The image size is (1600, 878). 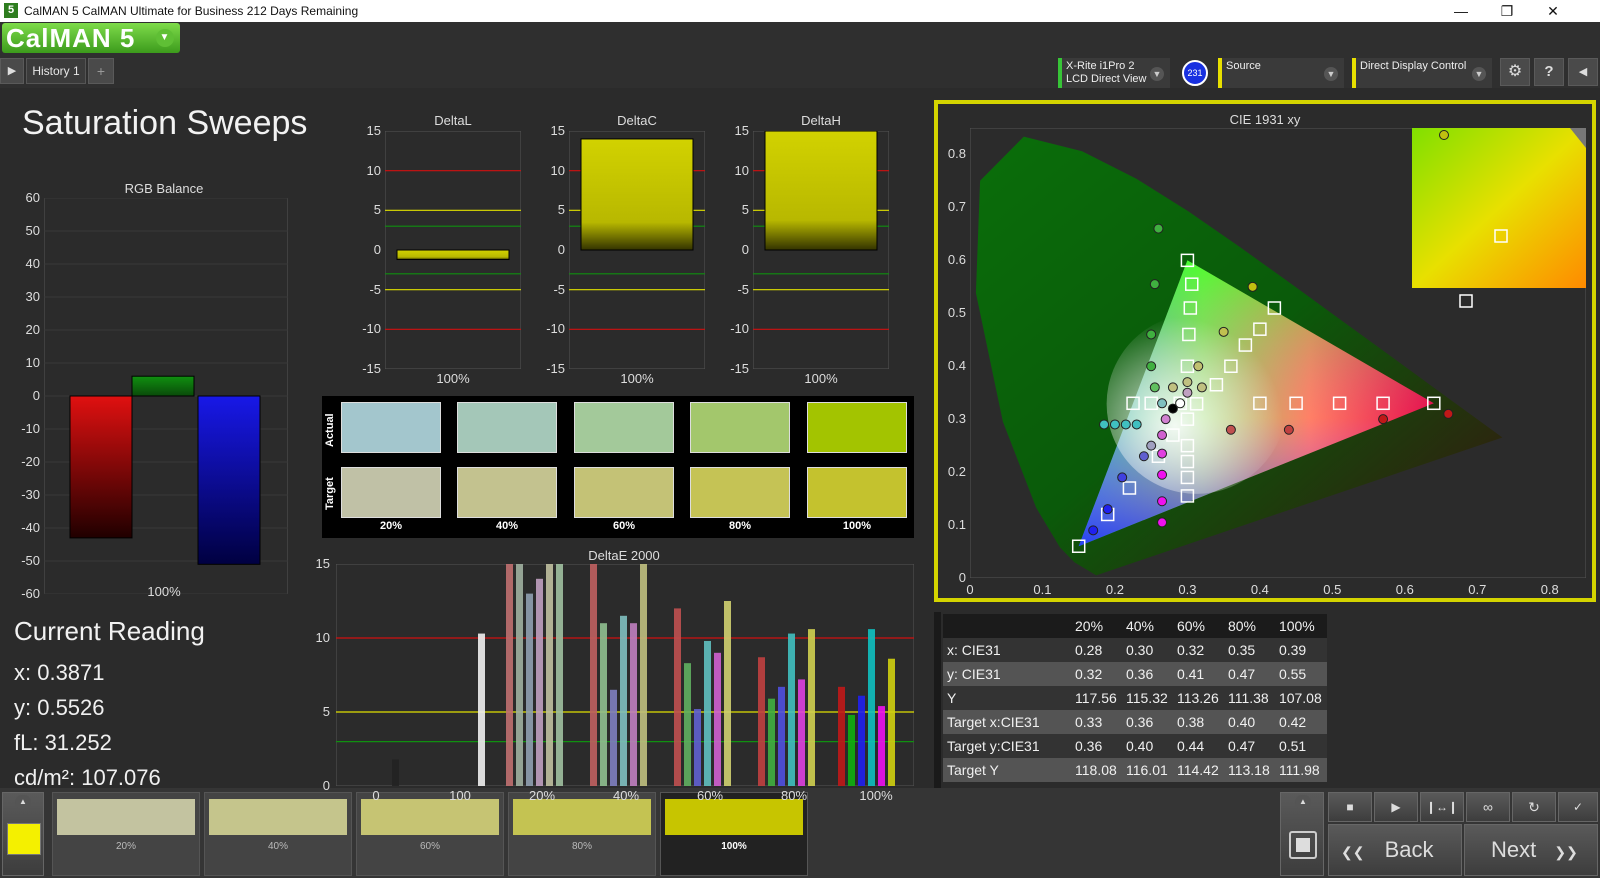 What do you see at coordinates (91, 38) in the screenshot?
I see `brand-menu-button: CalMAN 5 ▼` at bounding box center [91, 38].